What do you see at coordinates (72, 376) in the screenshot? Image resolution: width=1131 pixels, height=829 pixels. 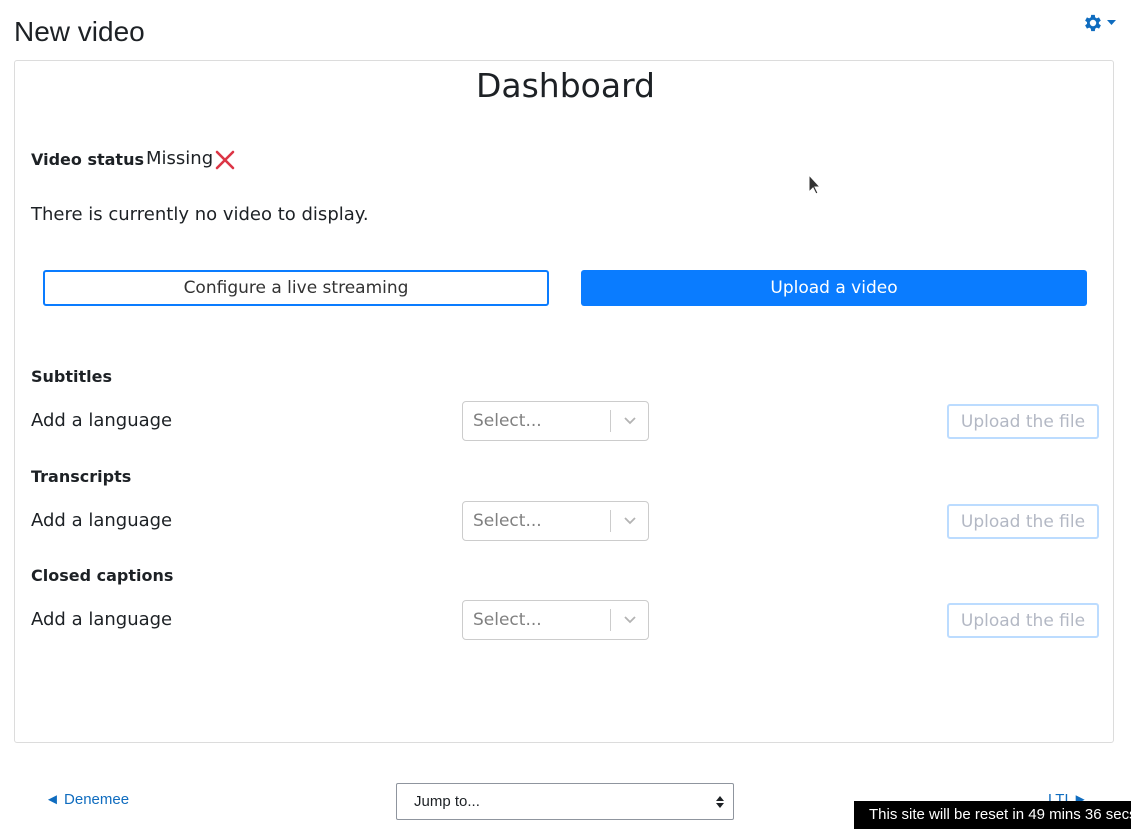 I see `subtitles-title: Subtitles` at bounding box center [72, 376].